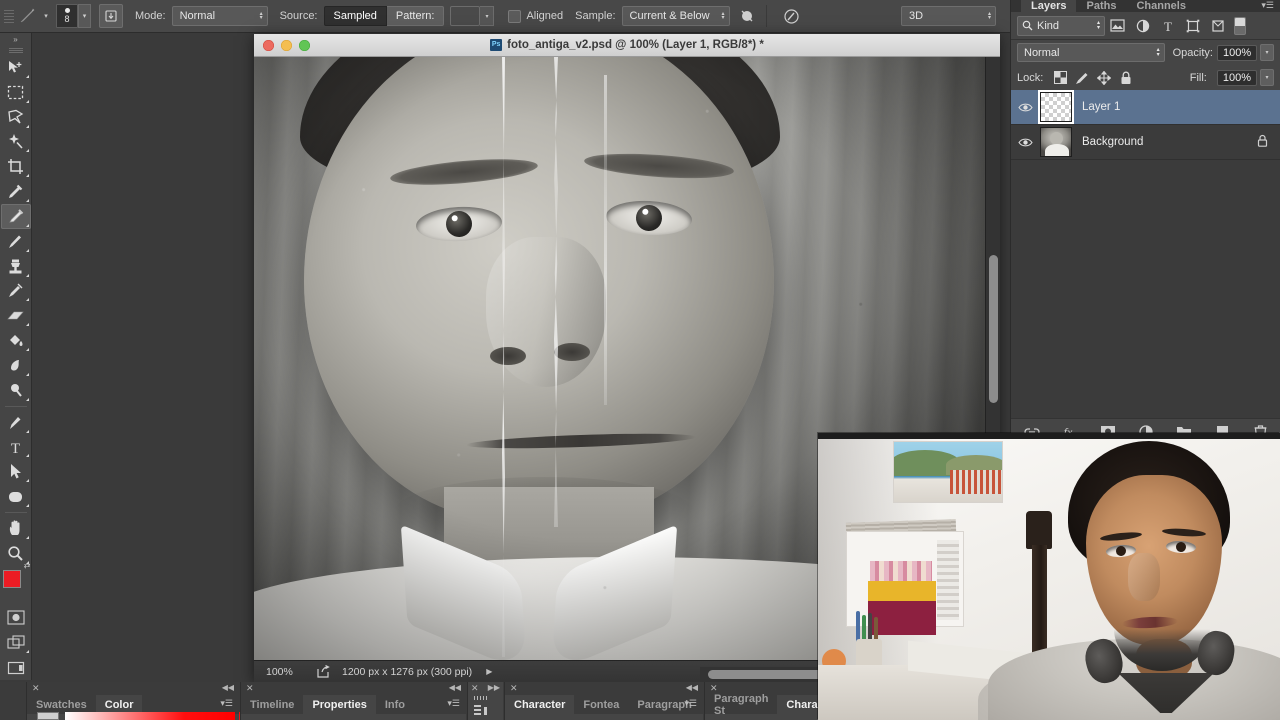 The image size is (1280, 720). I want to click on tab-properties: Properties, so click(339, 704).